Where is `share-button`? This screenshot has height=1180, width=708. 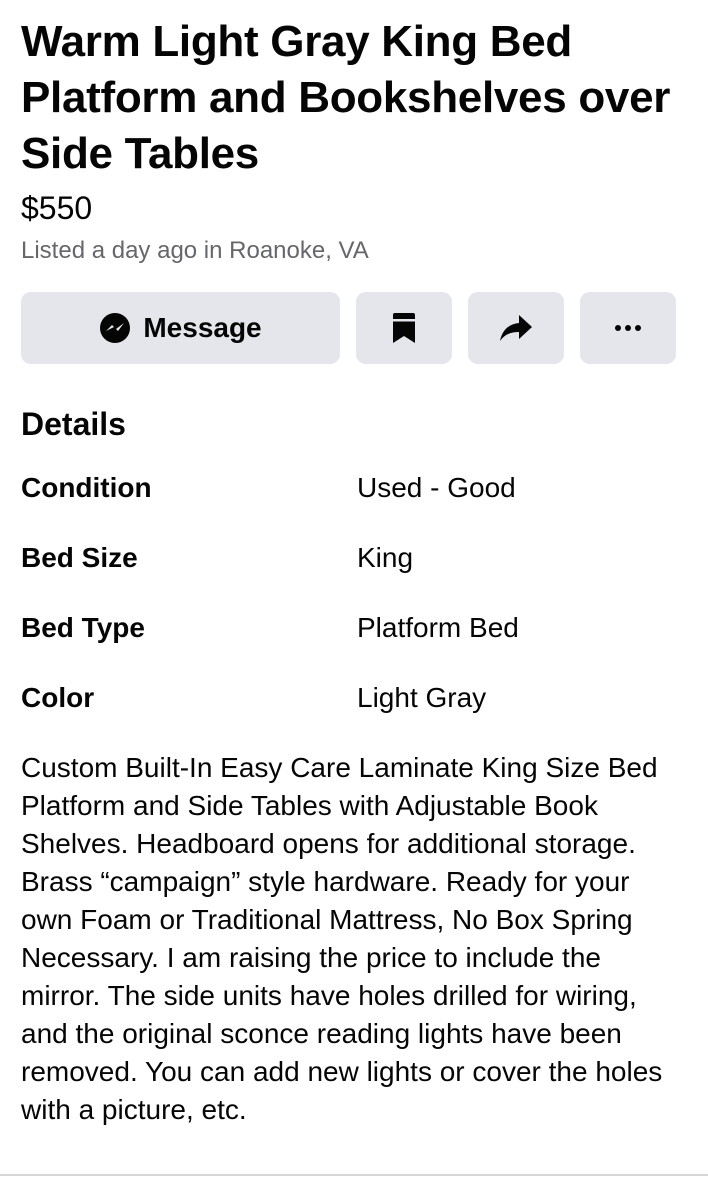
share-button is located at coordinates (516, 328).